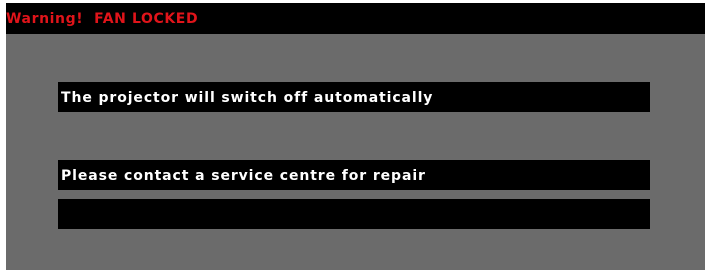 The width and height of the screenshot is (705, 273). Describe the element at coordinates (102, 19) in the screenshot. I see `warning-title: Warning! FAN LOCKED` at that location.